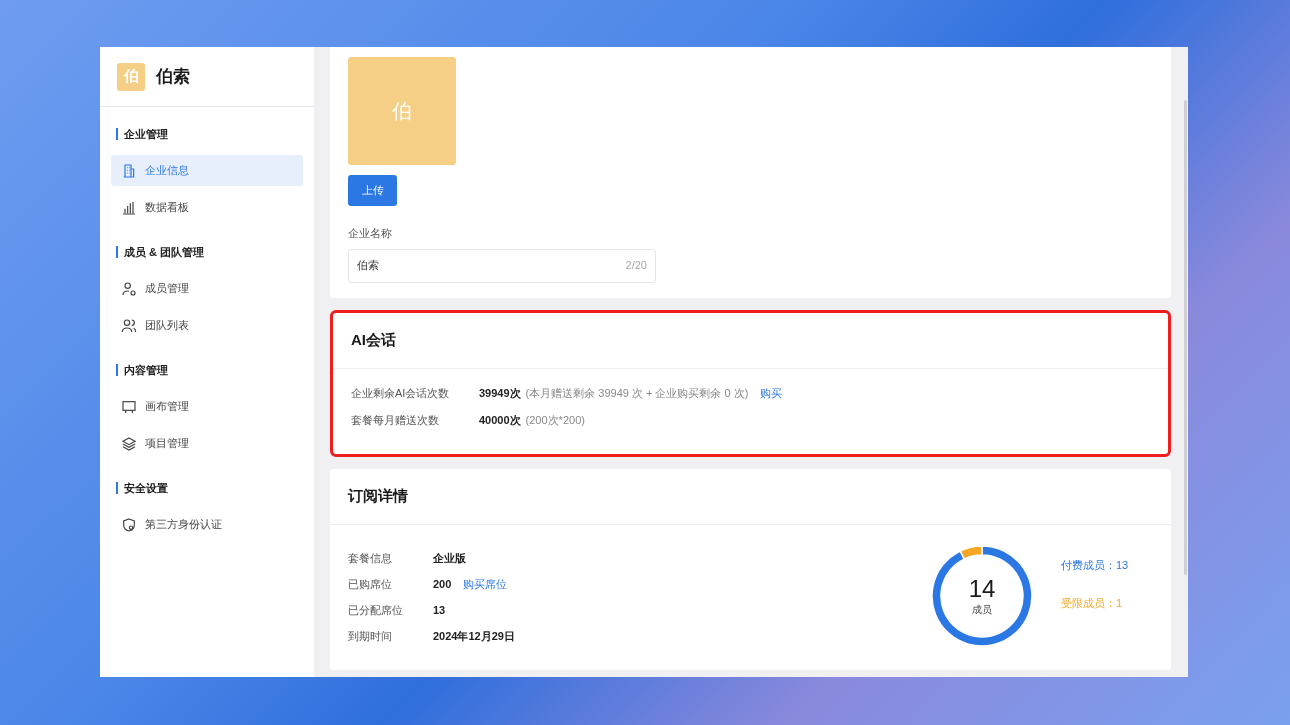 This screenshot has height=725, width=1290. What do you see at coordinates (555, 420) in the screenshot?
I see `info-detail: (200次*200)` at bounding box center [555, 420].